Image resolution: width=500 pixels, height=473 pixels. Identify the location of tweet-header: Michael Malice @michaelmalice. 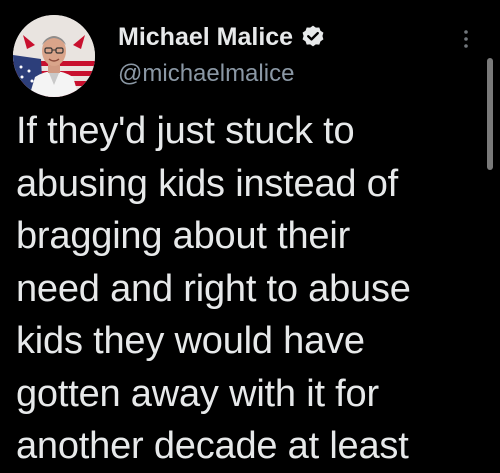
(279, 54).